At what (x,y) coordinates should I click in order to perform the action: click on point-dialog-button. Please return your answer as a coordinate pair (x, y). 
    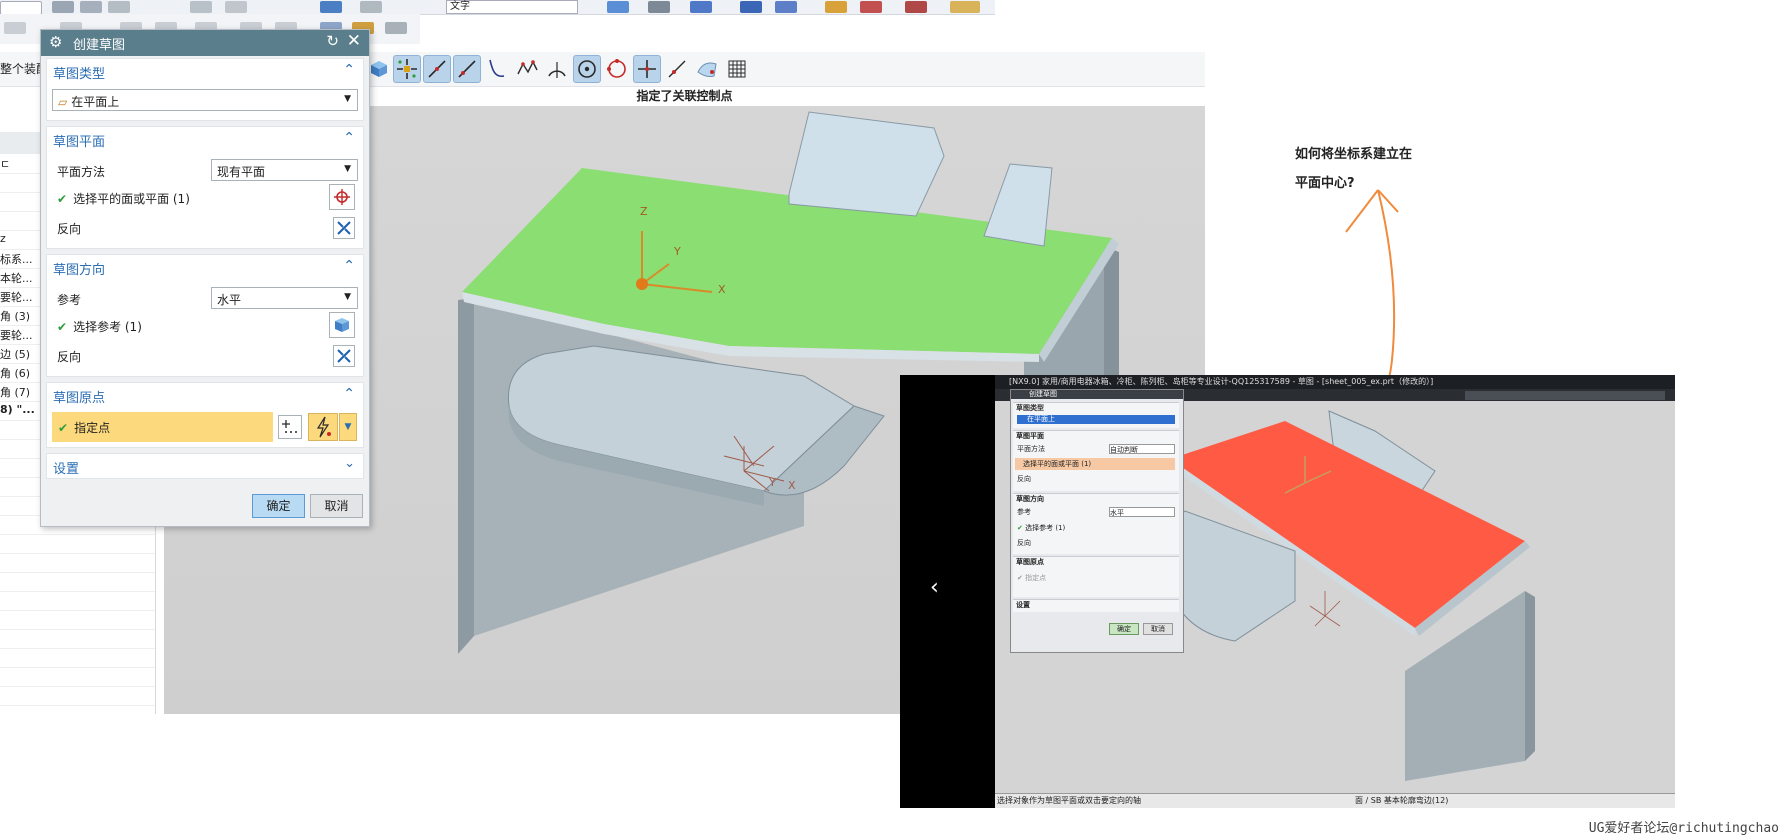
    Looking at the image, I should click on (290, 427).